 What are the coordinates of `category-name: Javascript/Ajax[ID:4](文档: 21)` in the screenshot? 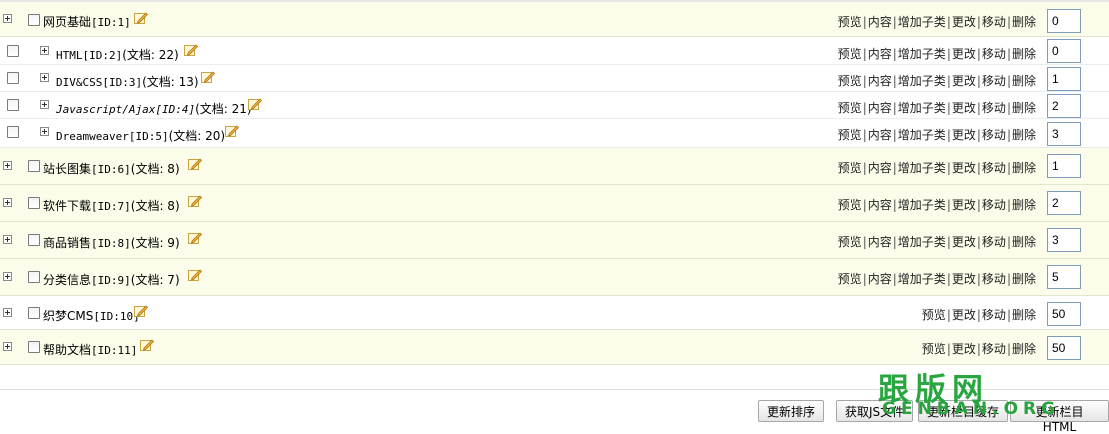 It's located at (154, 108).